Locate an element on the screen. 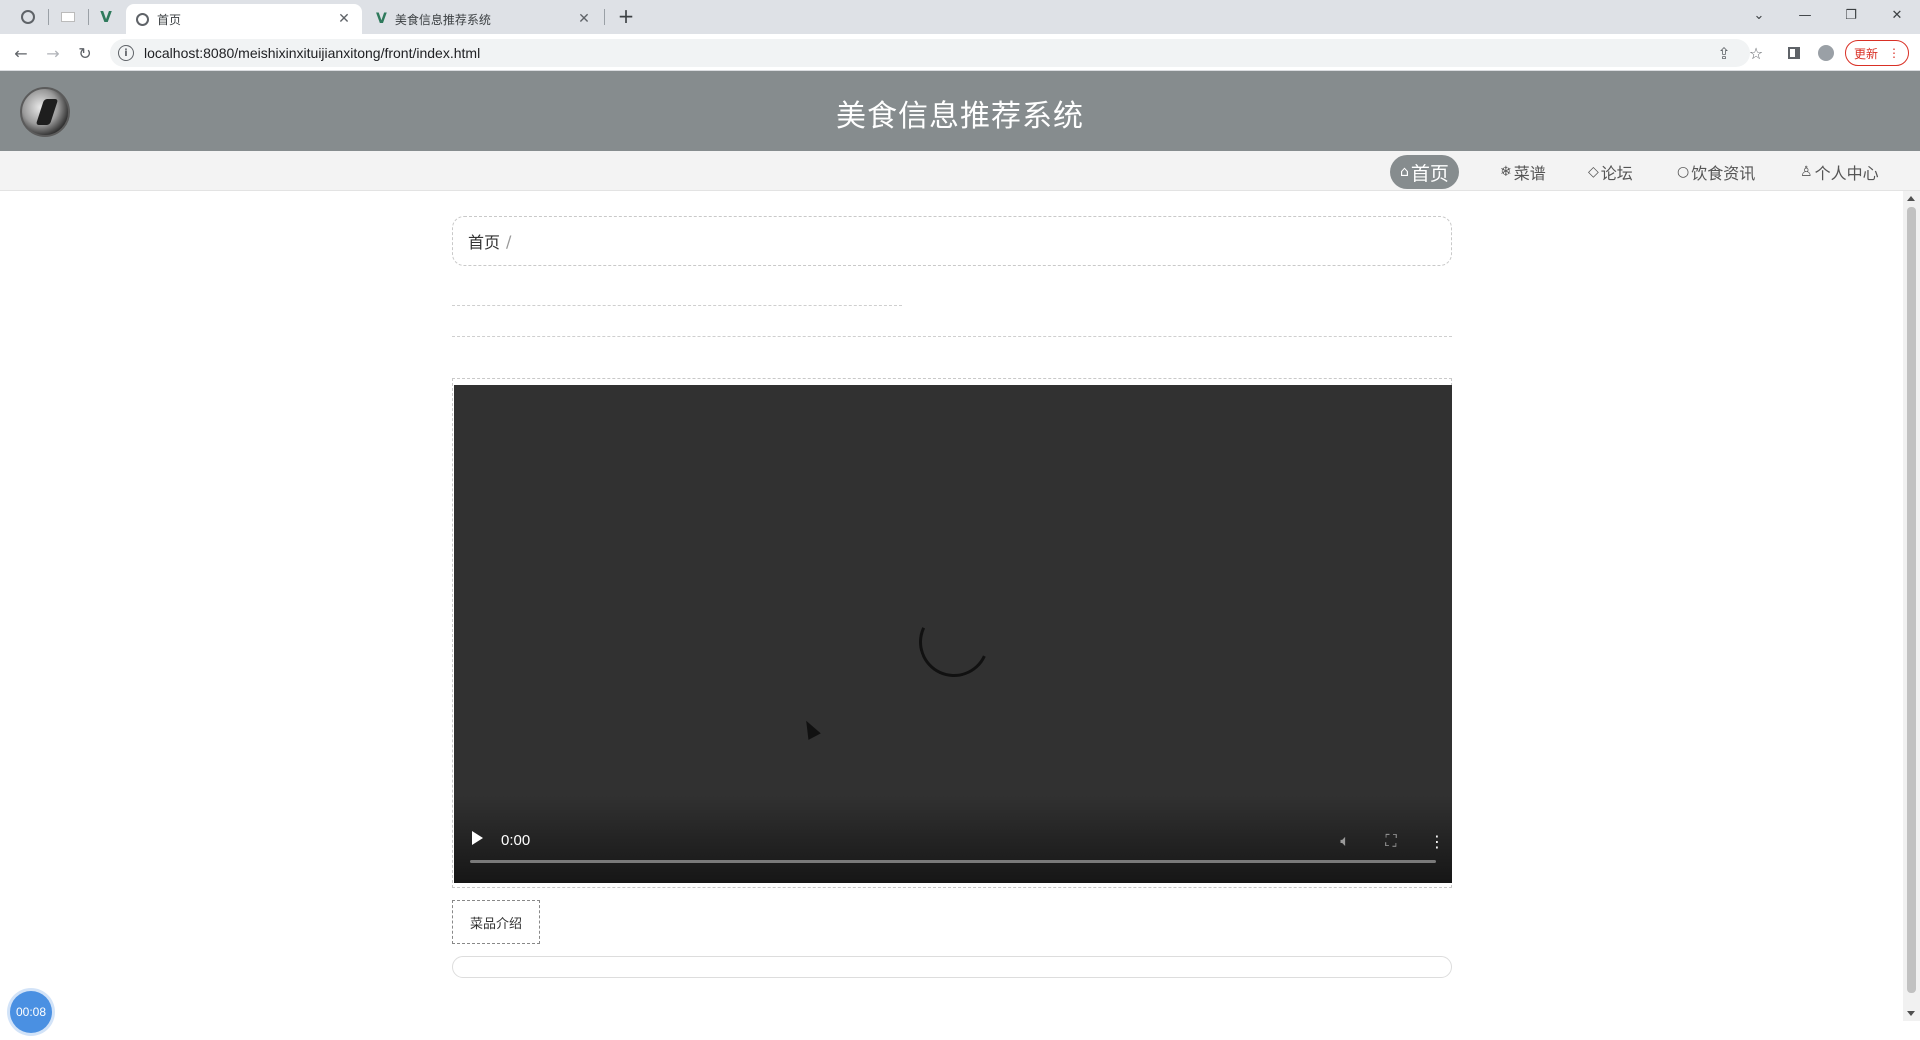 This screenshot has width=1920, height=1040. minimize-button: — is located at coordinates (1805, 15).